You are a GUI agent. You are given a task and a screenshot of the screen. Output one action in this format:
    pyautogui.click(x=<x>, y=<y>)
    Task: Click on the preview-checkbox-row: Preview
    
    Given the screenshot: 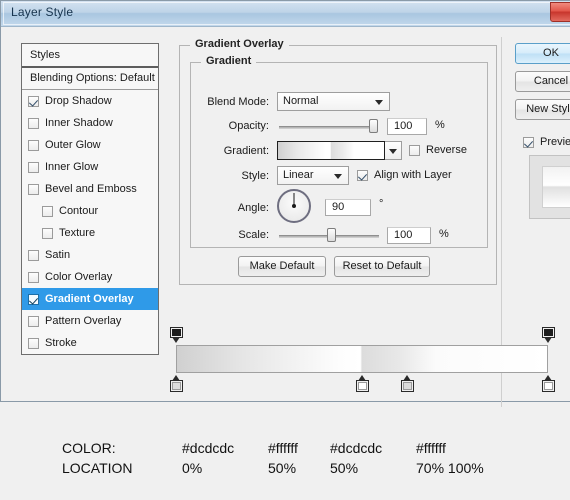 What is the action you would take?
    pyautogui.click(x=546, y=142)
    